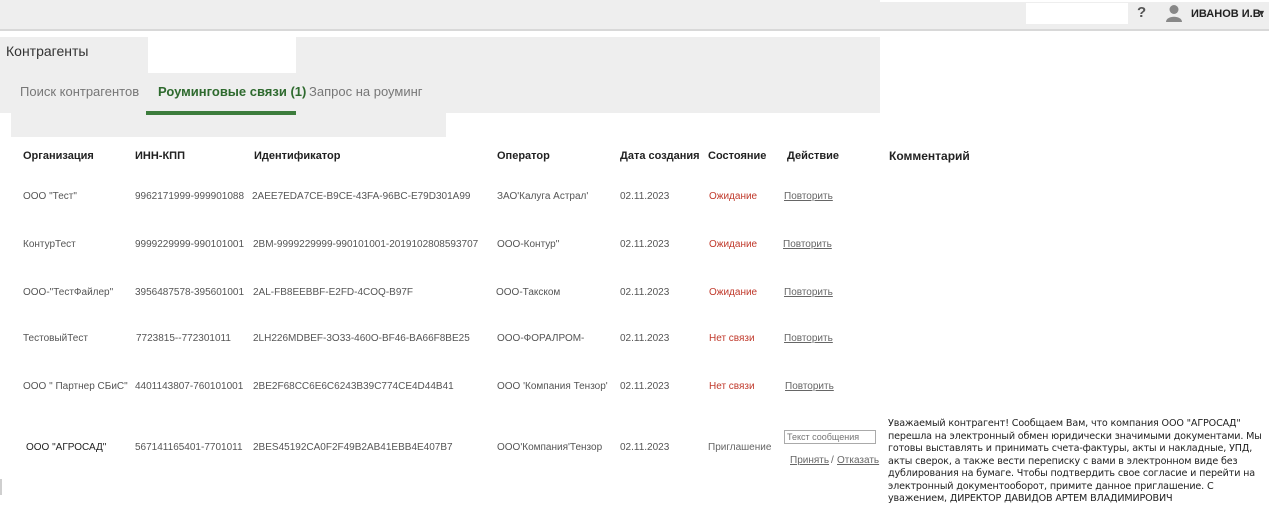 This screenshot has width=1269, height=506. What do you see at coordinates (189, 386) in the screenshot?
I see `cell-inn-kpp: 4401143807-760101001` at bounding box center [189, 386].